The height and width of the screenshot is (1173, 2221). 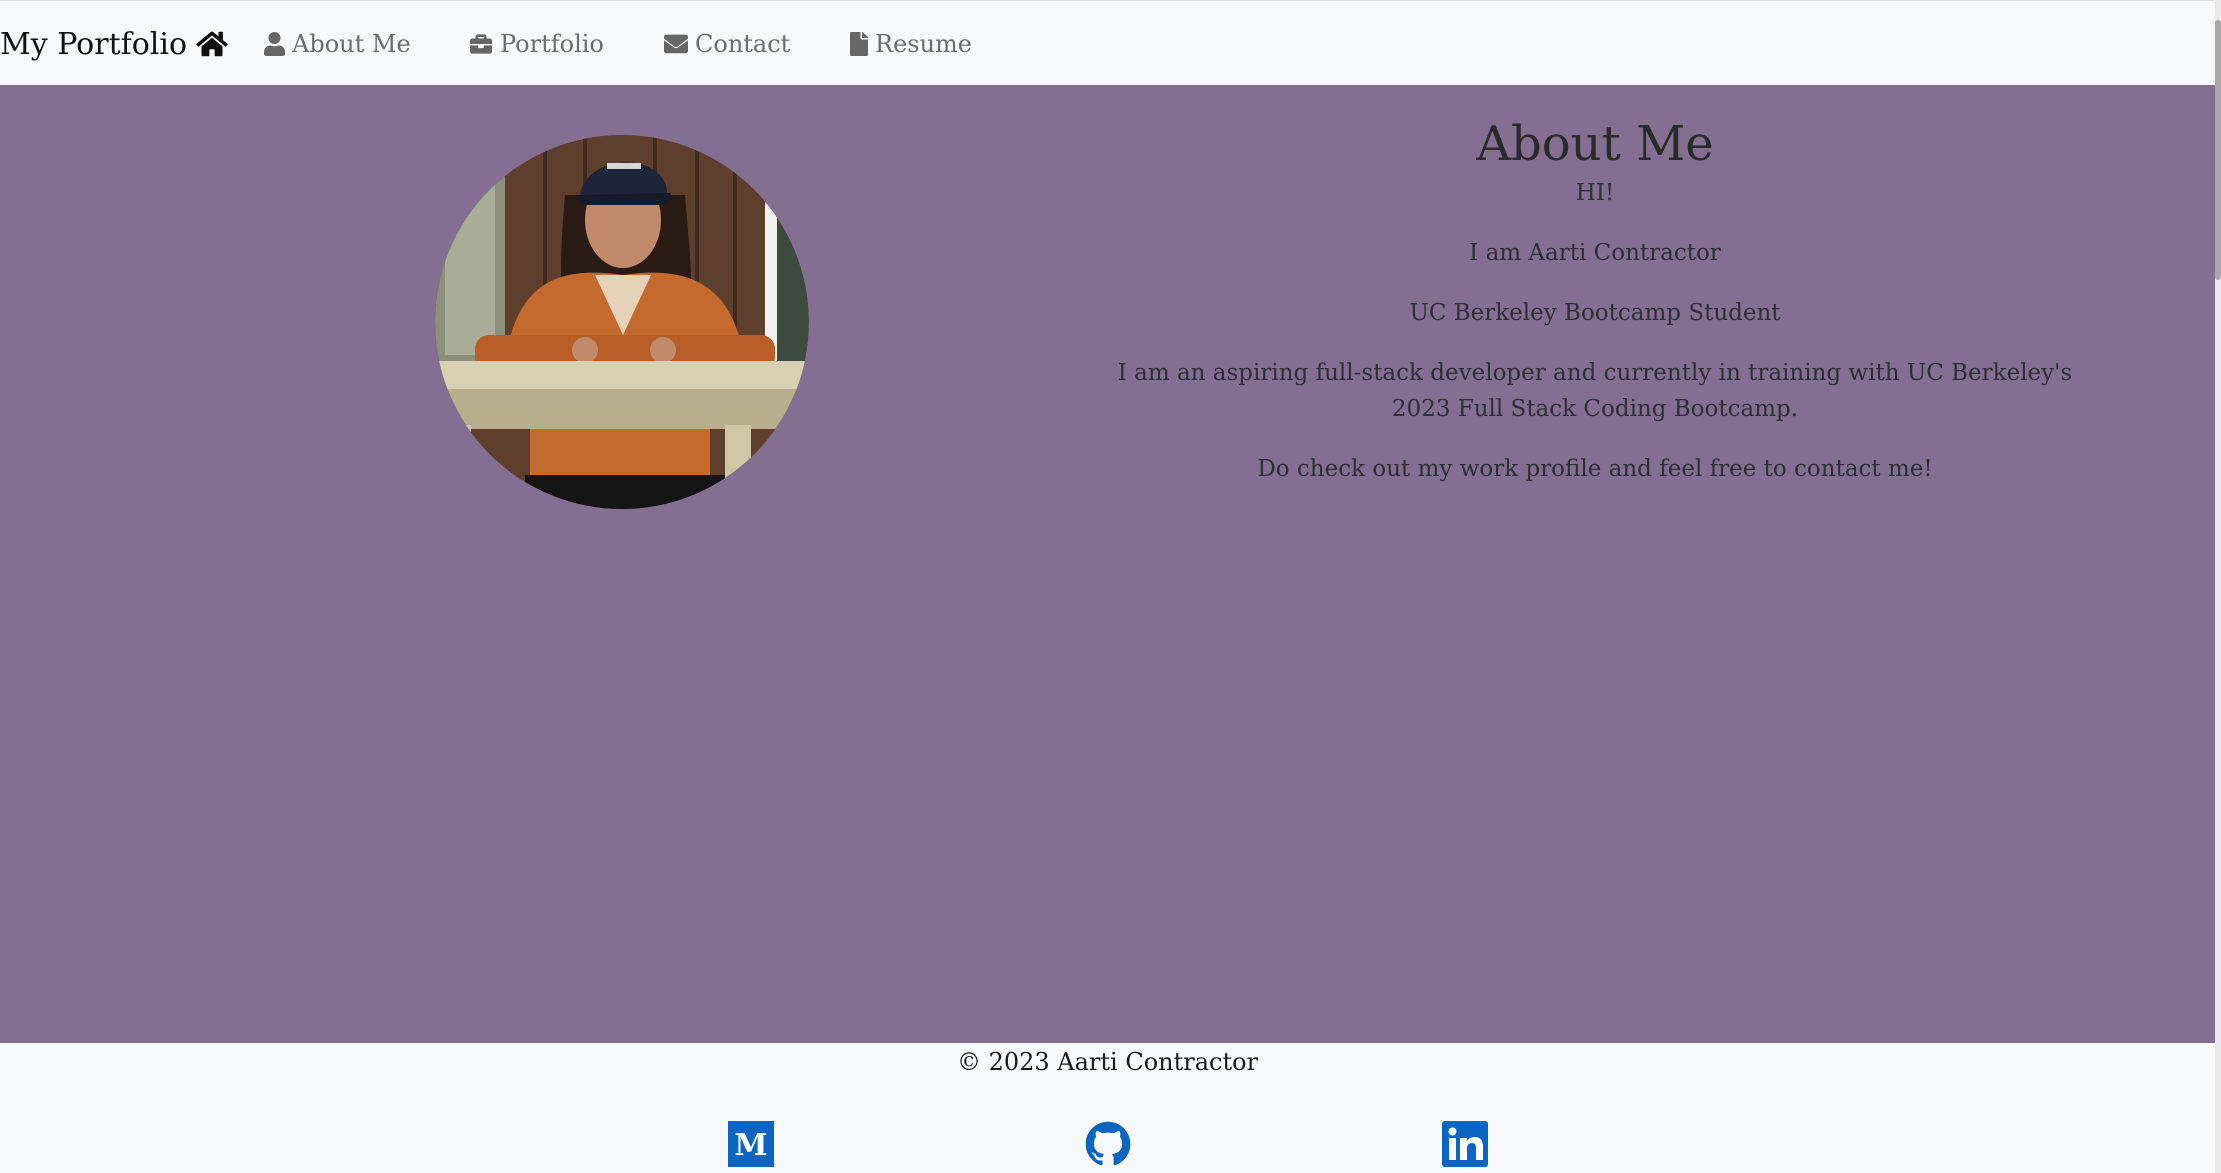 I want to click on nav-portfolio: Portfolio, so click(x=536, y=44).